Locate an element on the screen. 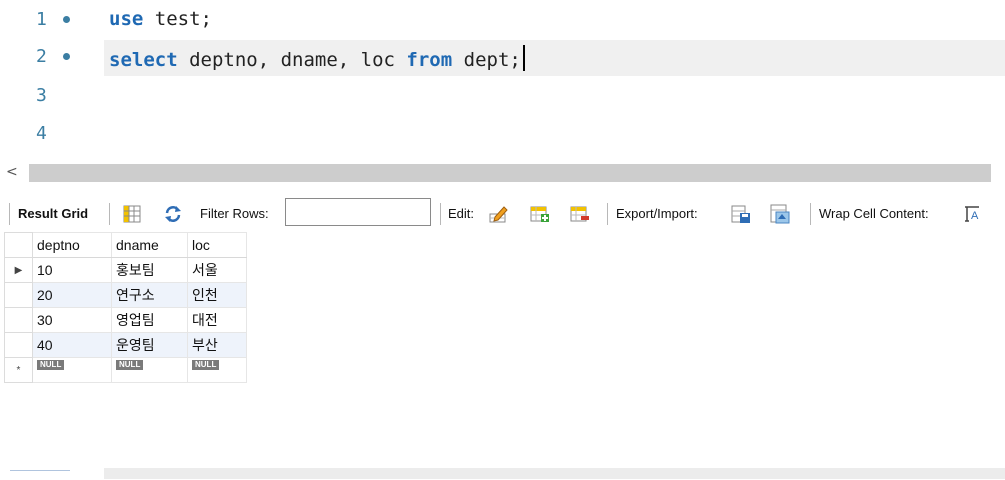 This screenshot has height=480, width=1005. table-cell: 연구소 is located at coordinates (149, 295).